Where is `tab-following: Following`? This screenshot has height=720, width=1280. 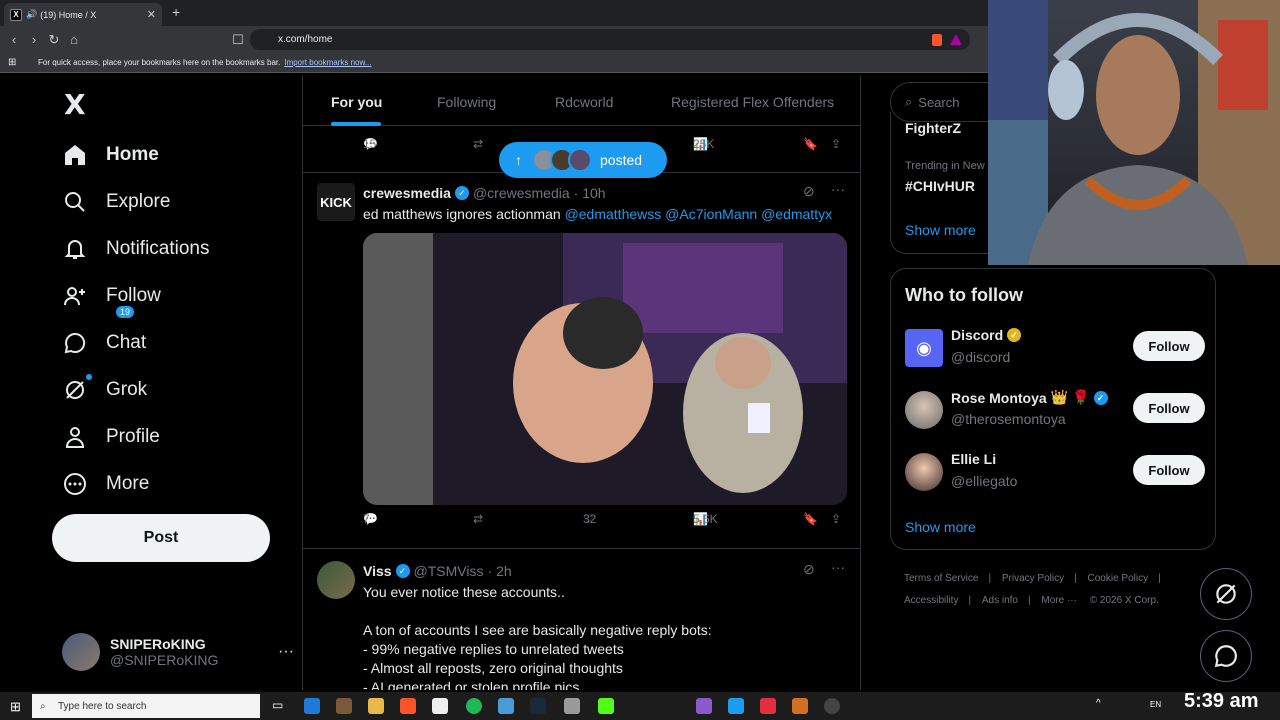 tab-following: Following is located at coordinates (466, 102).